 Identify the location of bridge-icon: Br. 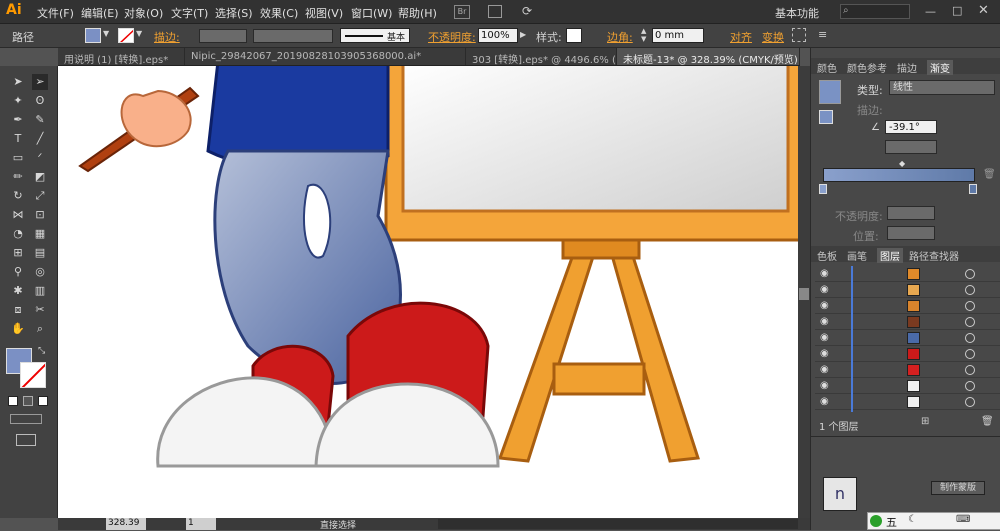
(462, 12).